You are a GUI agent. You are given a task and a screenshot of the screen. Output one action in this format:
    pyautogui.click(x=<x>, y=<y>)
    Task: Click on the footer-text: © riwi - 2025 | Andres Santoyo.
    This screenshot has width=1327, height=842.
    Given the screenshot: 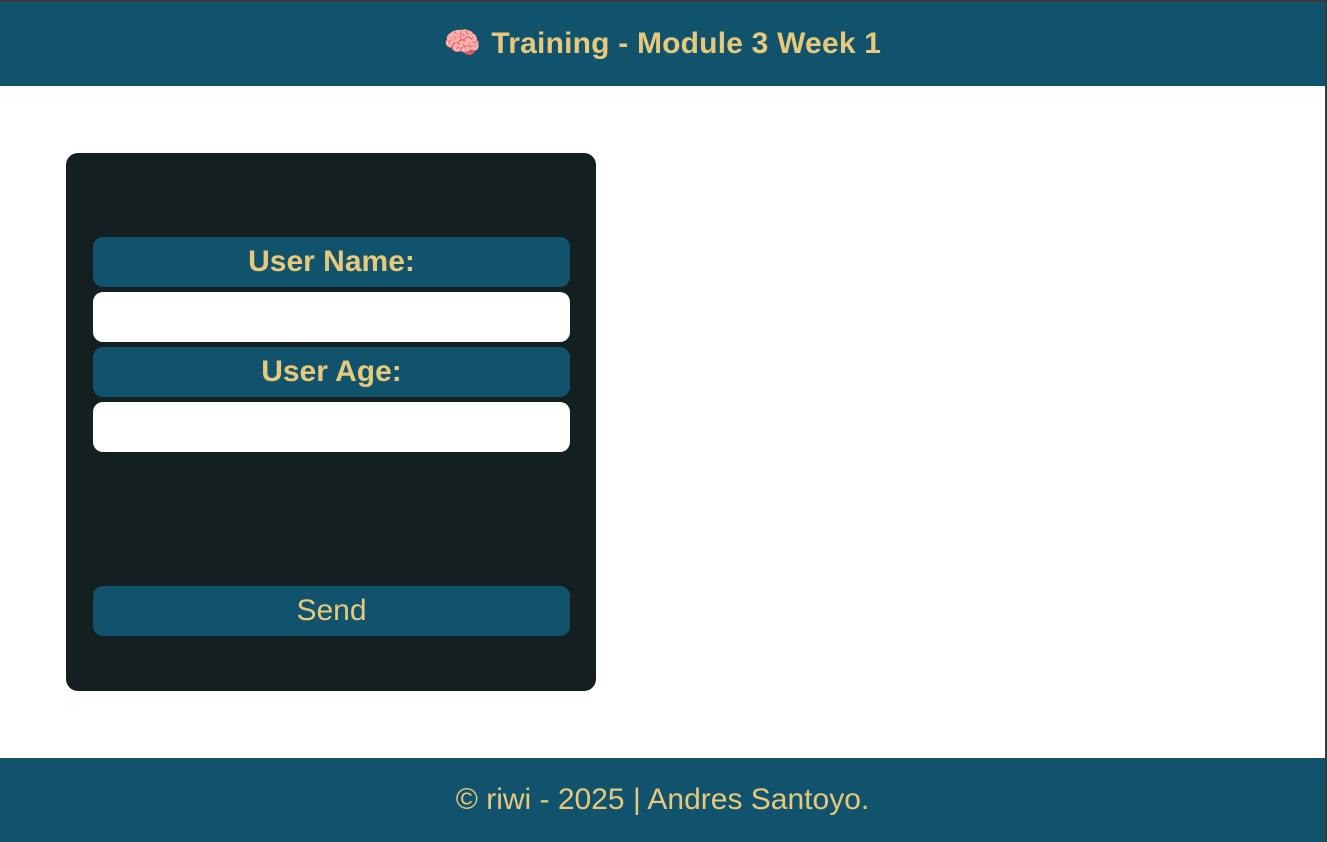 What is the action you would take?
    pyautogui.click(x=662, y=799)
    